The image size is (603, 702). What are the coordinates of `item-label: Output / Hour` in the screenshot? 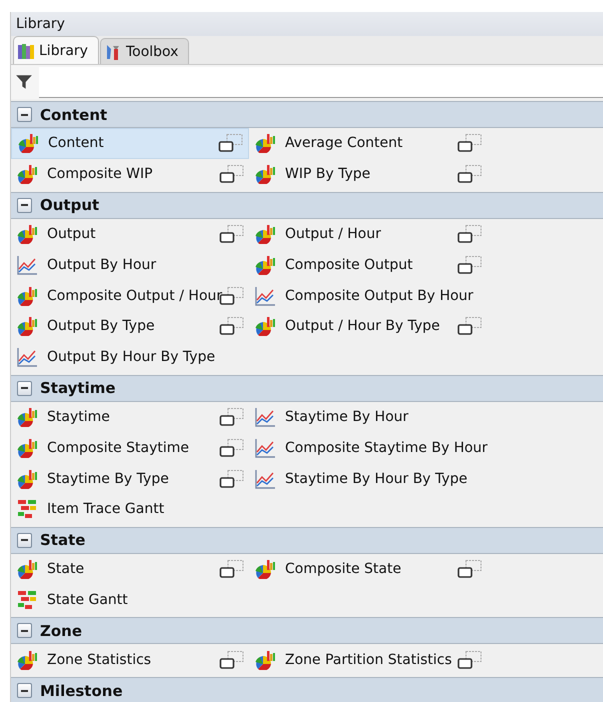 It's located at (333, 234).